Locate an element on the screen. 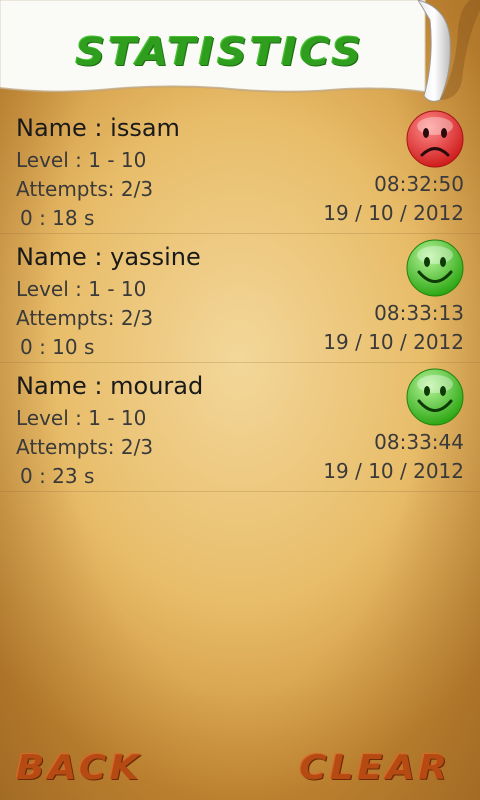 This screenshot has width=480, height=800. sad-face-icon is located at coordinates (435, 139).